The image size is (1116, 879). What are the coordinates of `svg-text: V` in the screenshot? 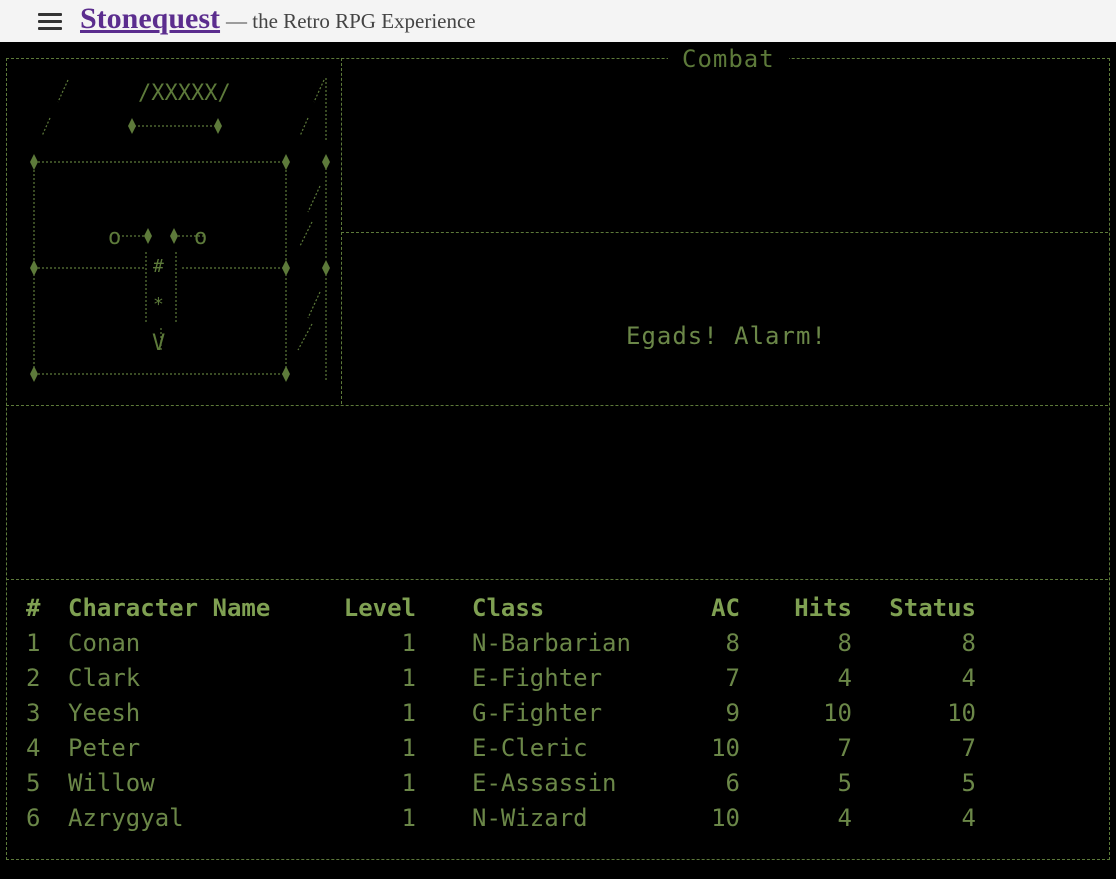 It's located at (158, 343).